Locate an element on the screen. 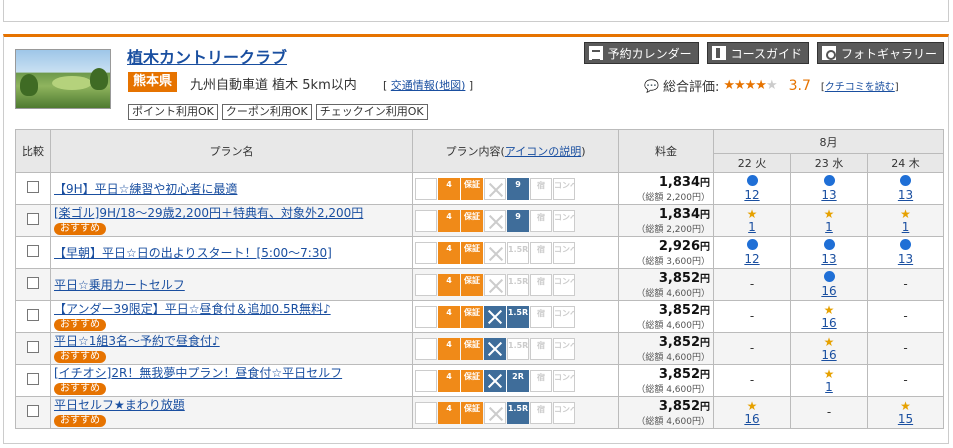  price-amount: 1,834 is located at coordinates (679, 182).